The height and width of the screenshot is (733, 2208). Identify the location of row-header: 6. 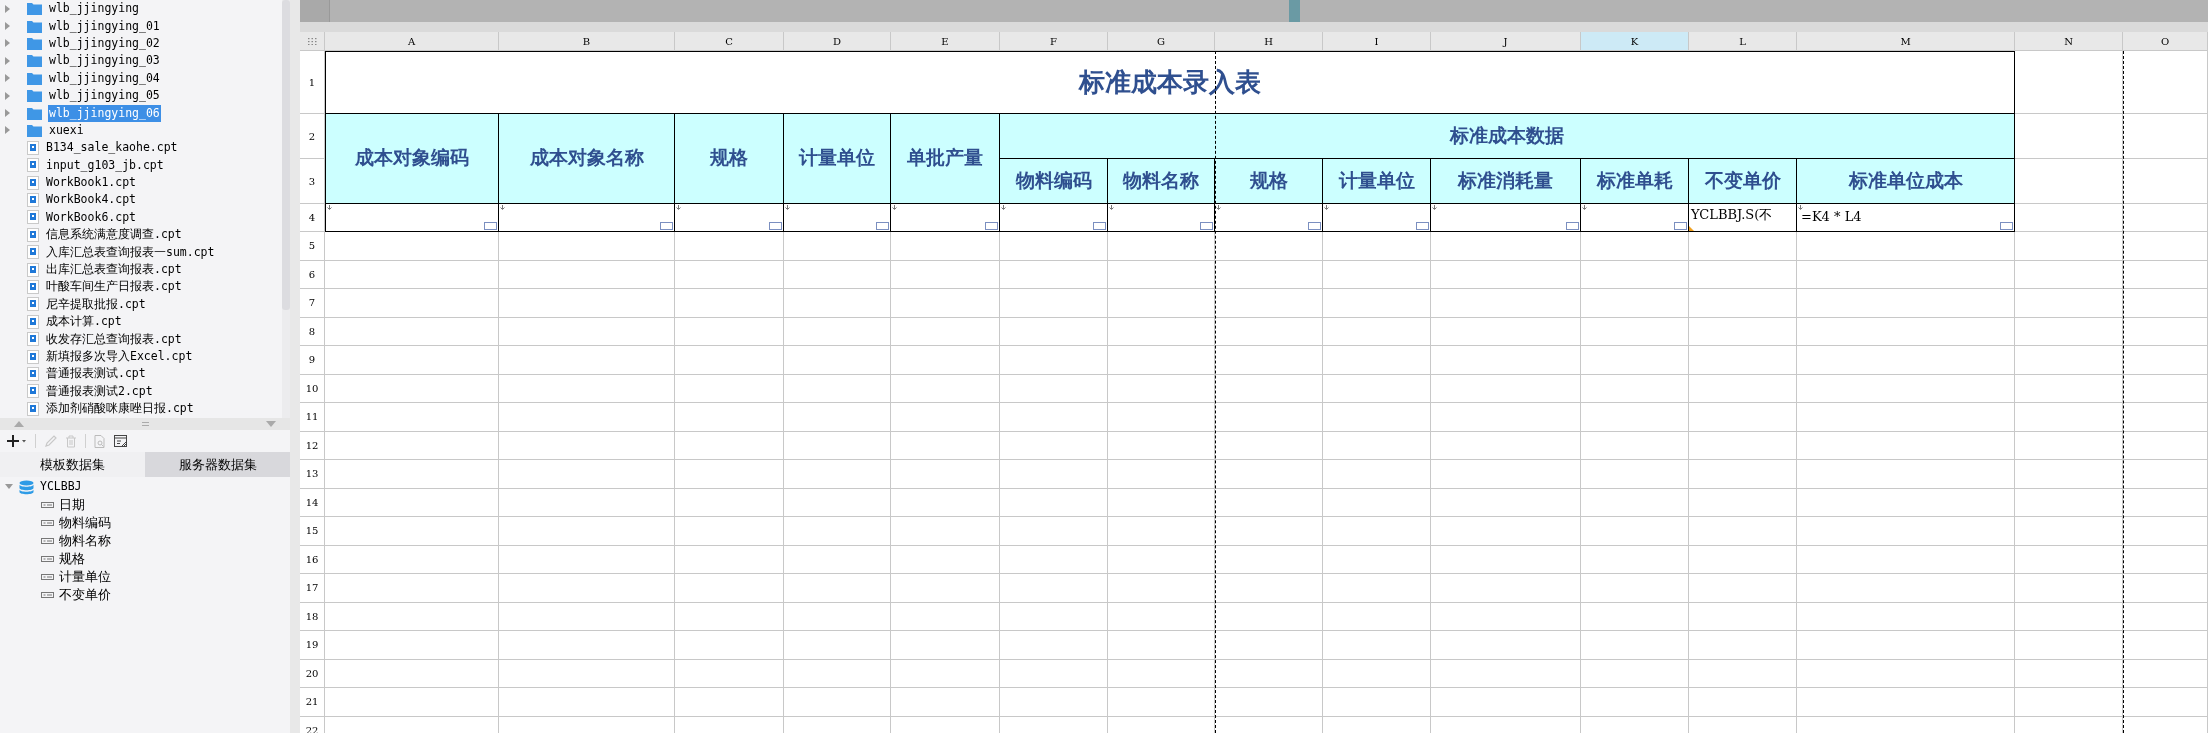
(312, 274).